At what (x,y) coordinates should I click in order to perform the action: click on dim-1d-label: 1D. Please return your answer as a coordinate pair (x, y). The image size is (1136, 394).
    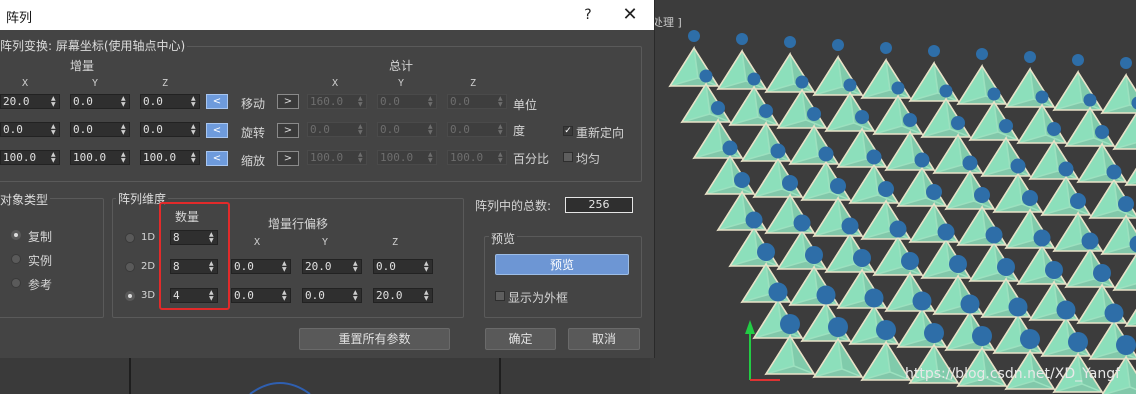
    Looking at the image, I should click on (148, 237).